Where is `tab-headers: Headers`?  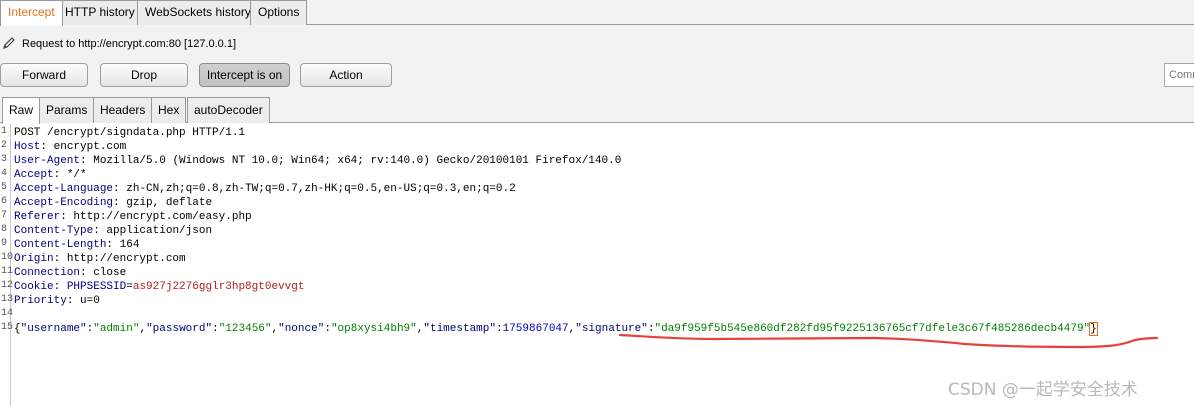
tab-headers: Headers is located at coordinates (123, 110).